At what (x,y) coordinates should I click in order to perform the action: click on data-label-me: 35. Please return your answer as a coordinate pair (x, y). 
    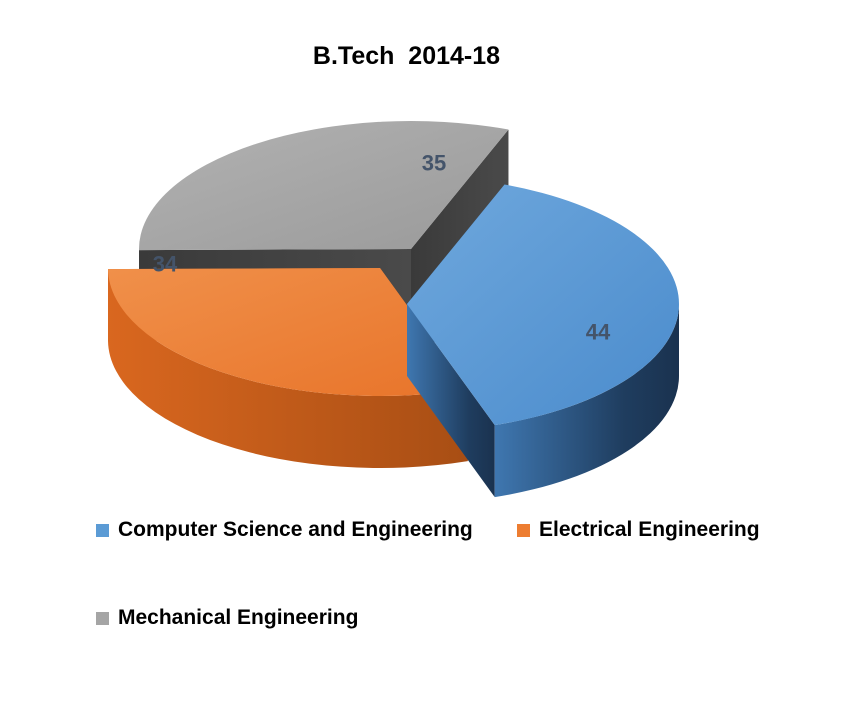
    Looking at the image, I should click on (434, 163).